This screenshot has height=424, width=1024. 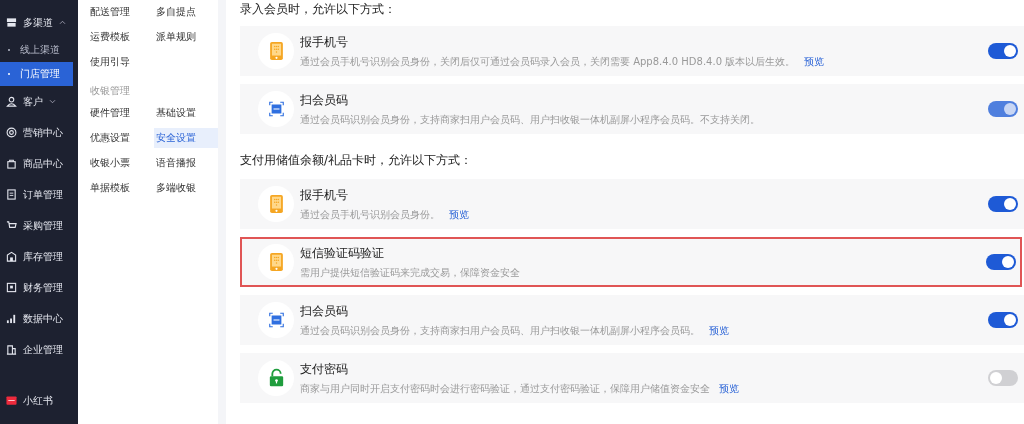 I want to click on option-description: 通过会员手机号识别会员身份，关闭后仅可通过会员码录入会员，关闭需要 App8.4.0 HD8.4.0 版本以后生效。, so click(x=548, y=61).